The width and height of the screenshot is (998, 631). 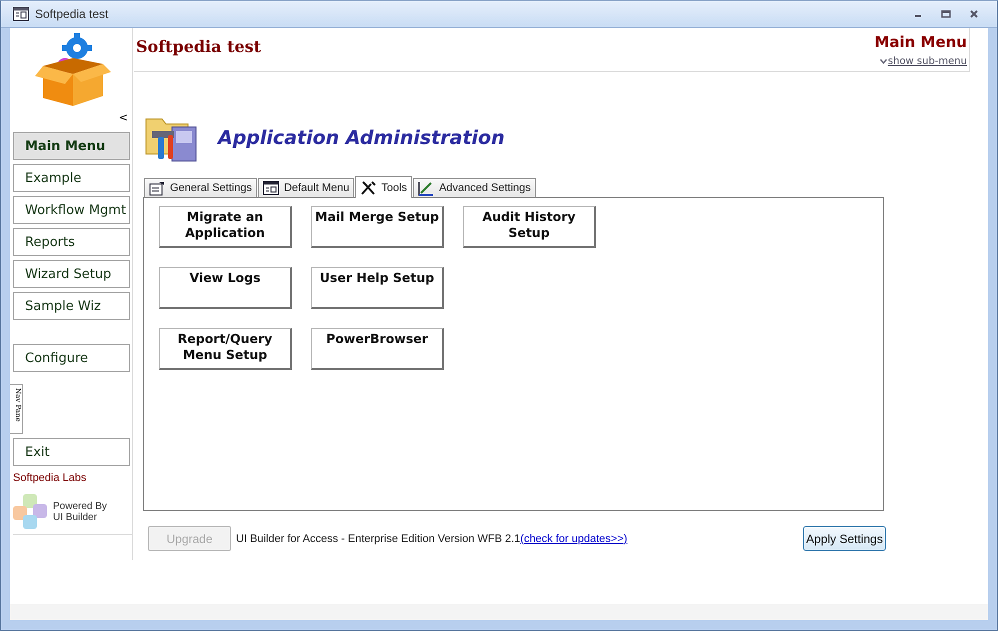 I want to click on nav-button: Wizard Setup, so click(x=71, y=274).